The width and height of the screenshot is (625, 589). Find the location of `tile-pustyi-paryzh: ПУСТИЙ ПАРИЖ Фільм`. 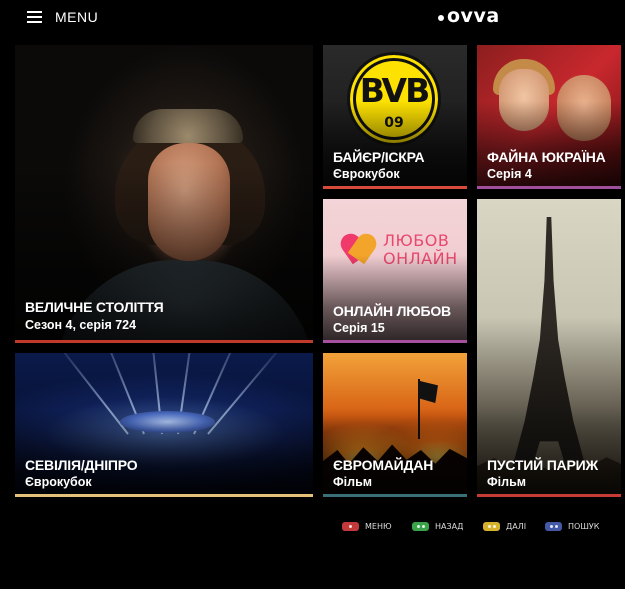

tile-pustyi-paryzh: ПУСТИЙ ПАРИЖ Фільм is located at coordinates (549, 348).